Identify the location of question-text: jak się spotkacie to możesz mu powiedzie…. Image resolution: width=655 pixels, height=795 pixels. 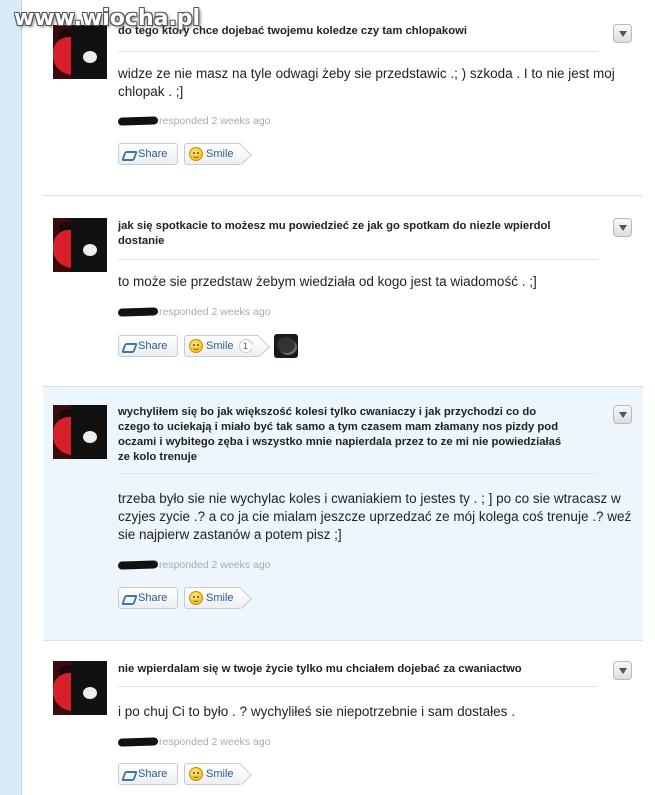
(334, 233).